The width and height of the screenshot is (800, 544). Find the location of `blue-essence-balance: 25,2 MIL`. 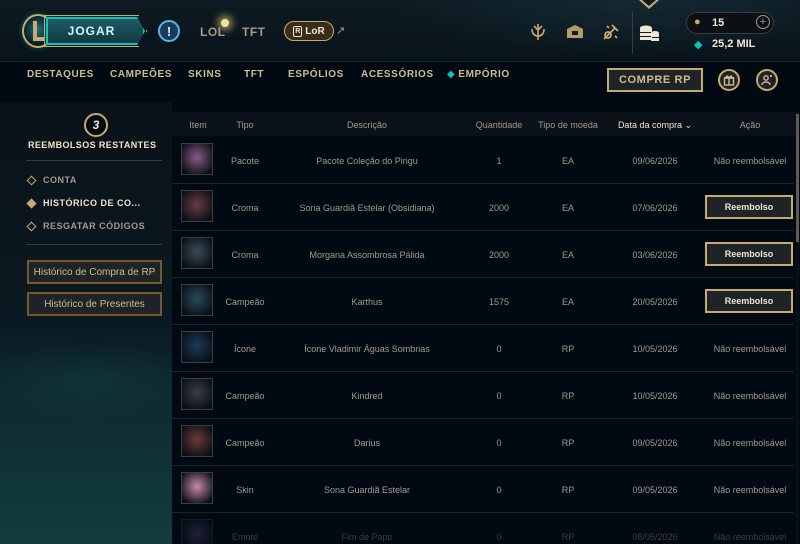

blue-essence-balance: 25,2 MIL is located at coordinates (734, 44).